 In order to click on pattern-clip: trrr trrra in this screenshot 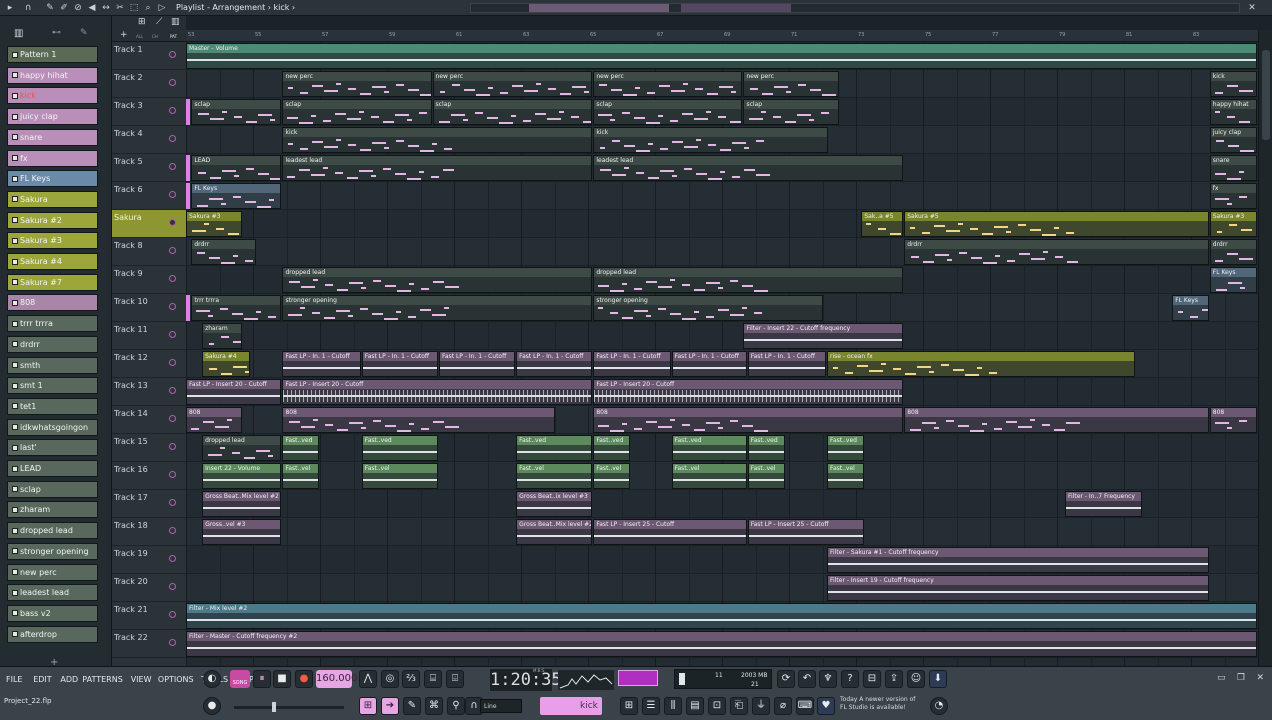, I will do `click(236, 308)`.